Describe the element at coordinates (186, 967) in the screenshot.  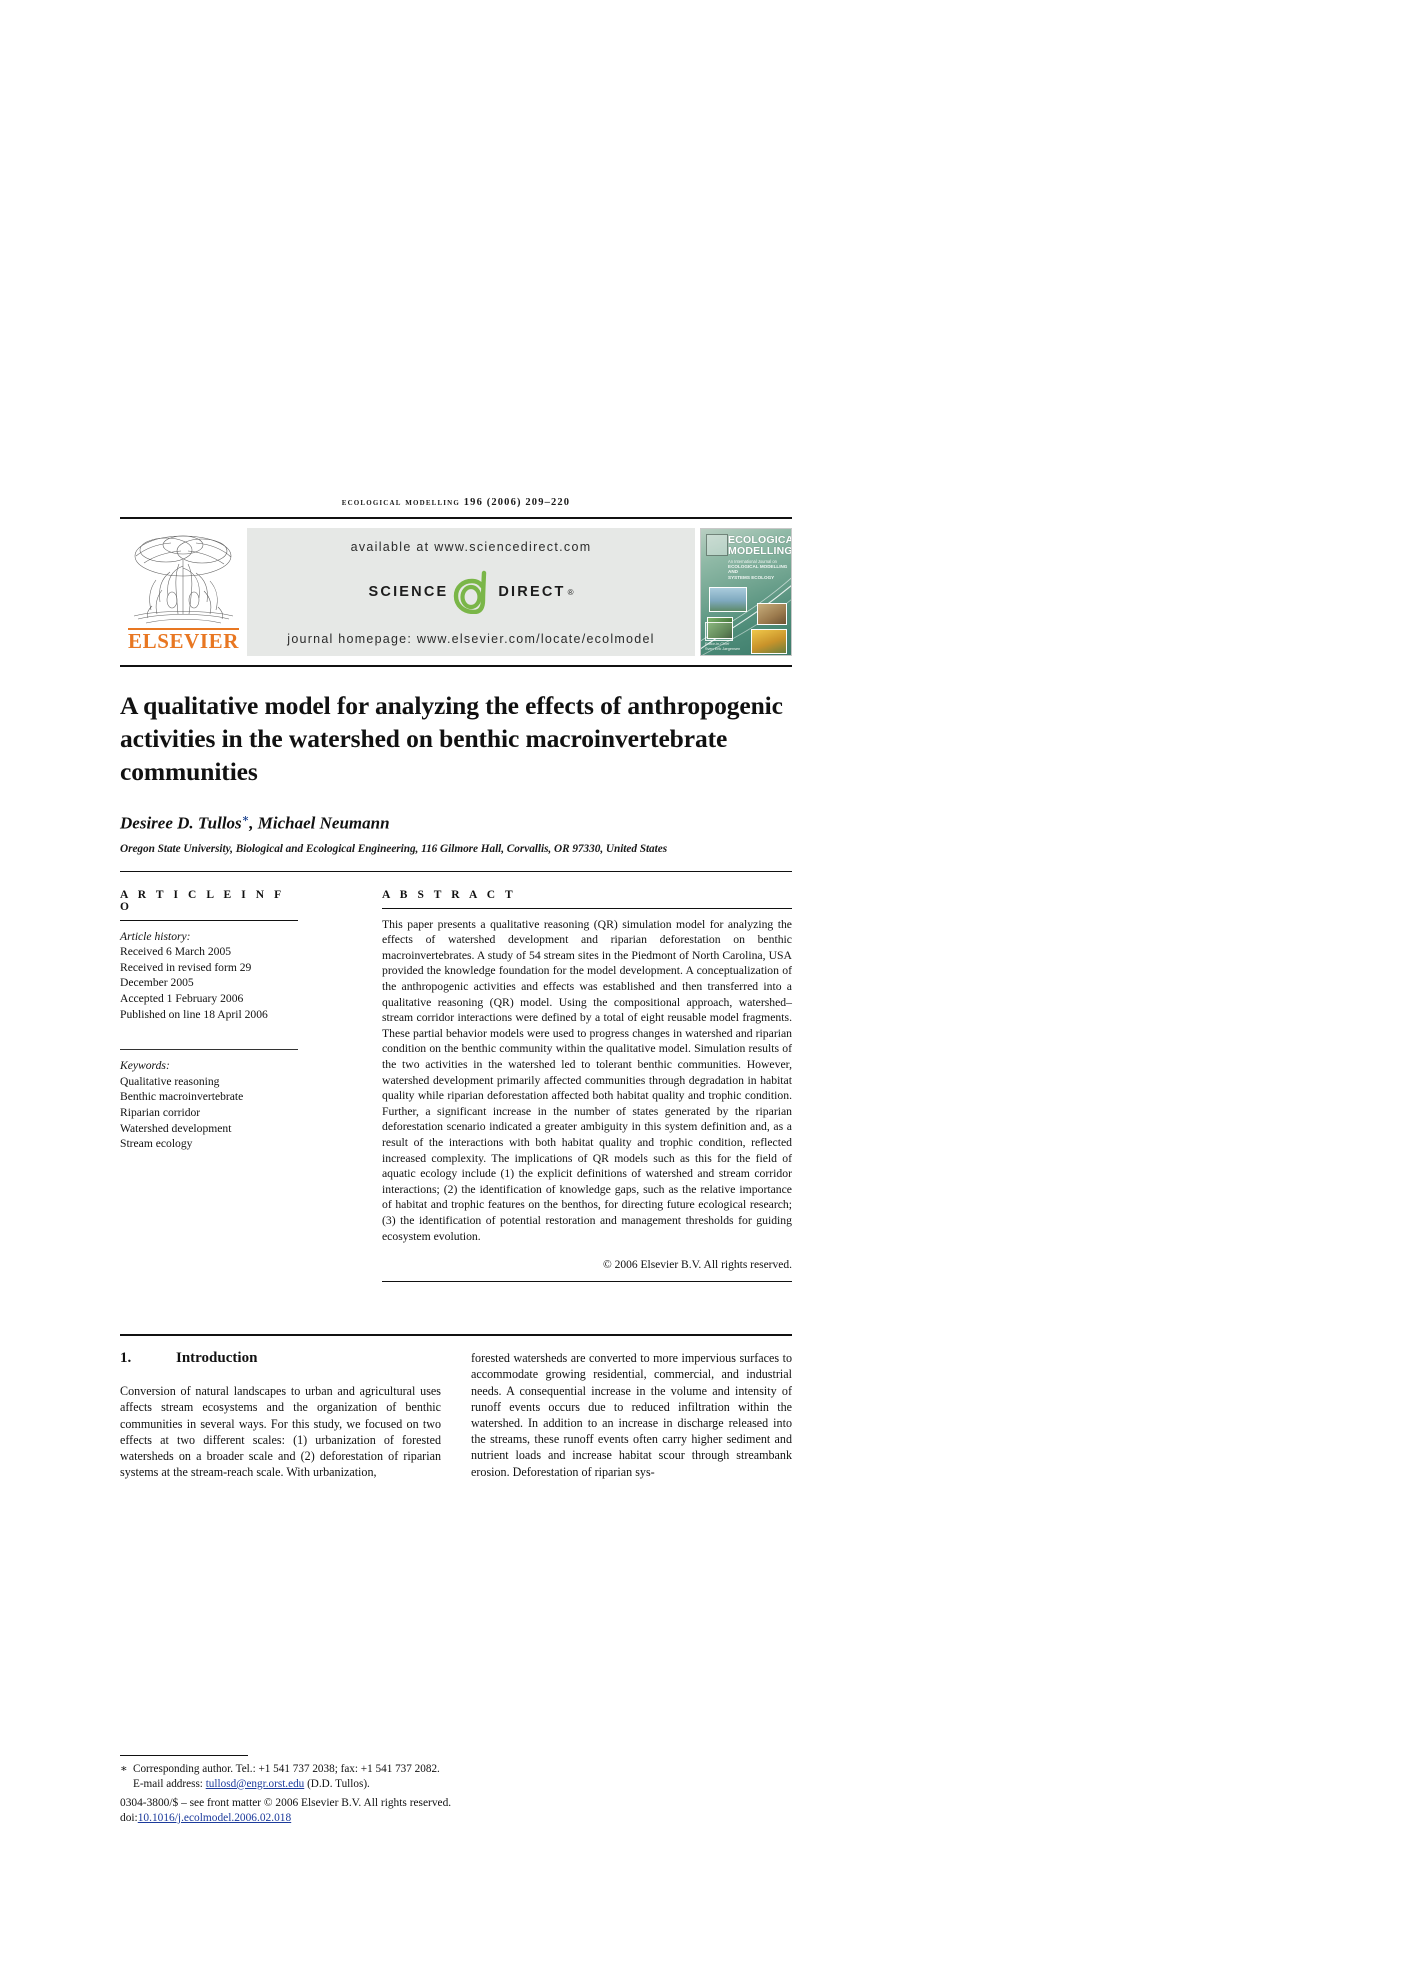
I see `article-history-item: Received in revised form 29` at that location.